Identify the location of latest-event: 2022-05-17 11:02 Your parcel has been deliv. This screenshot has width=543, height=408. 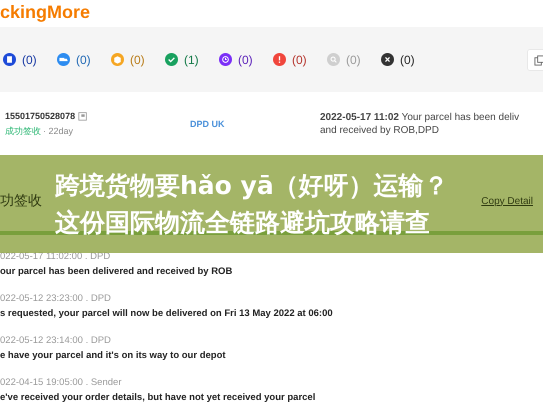
(420, 117).